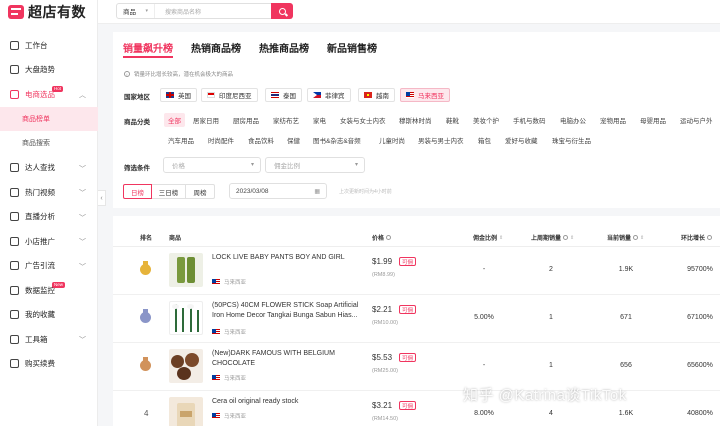  What do you see at coordinates (425, 95) in the screenshot?
I see `country-malaysia: 马来西亚` at bounding box center [425, 95].